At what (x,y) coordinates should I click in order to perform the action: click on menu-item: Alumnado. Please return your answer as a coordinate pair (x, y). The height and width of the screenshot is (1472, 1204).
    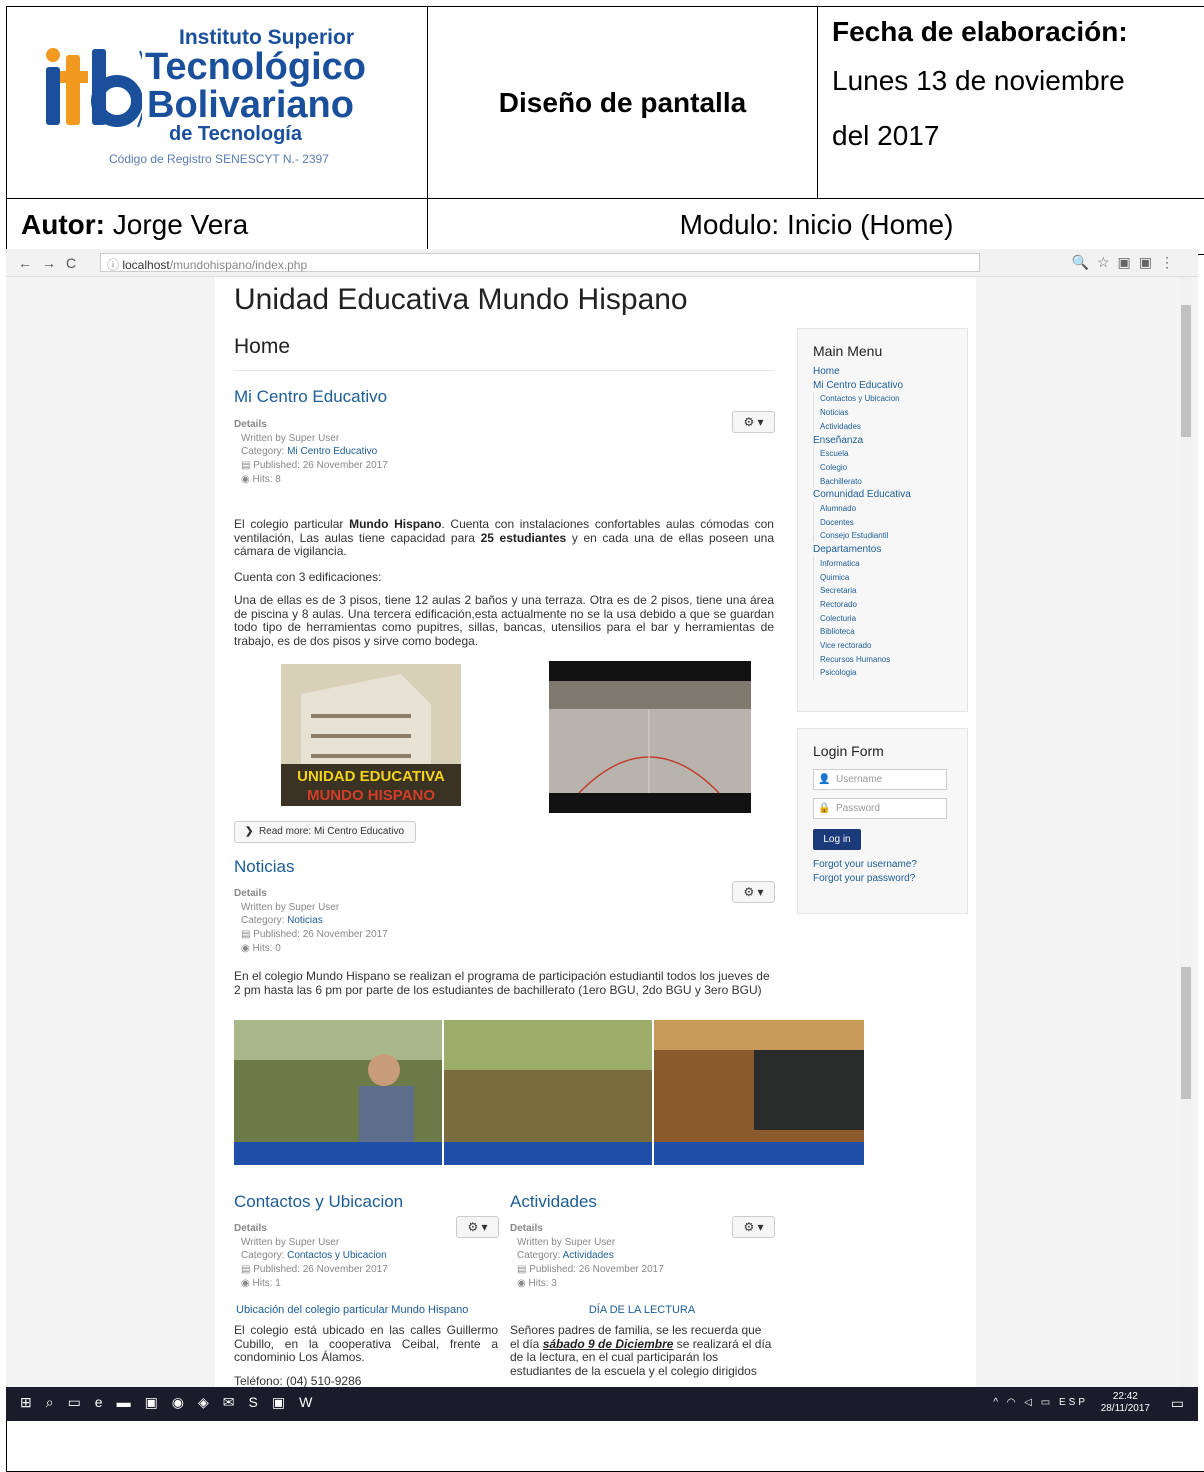
    Looking at the image, I should click on (890, 509).